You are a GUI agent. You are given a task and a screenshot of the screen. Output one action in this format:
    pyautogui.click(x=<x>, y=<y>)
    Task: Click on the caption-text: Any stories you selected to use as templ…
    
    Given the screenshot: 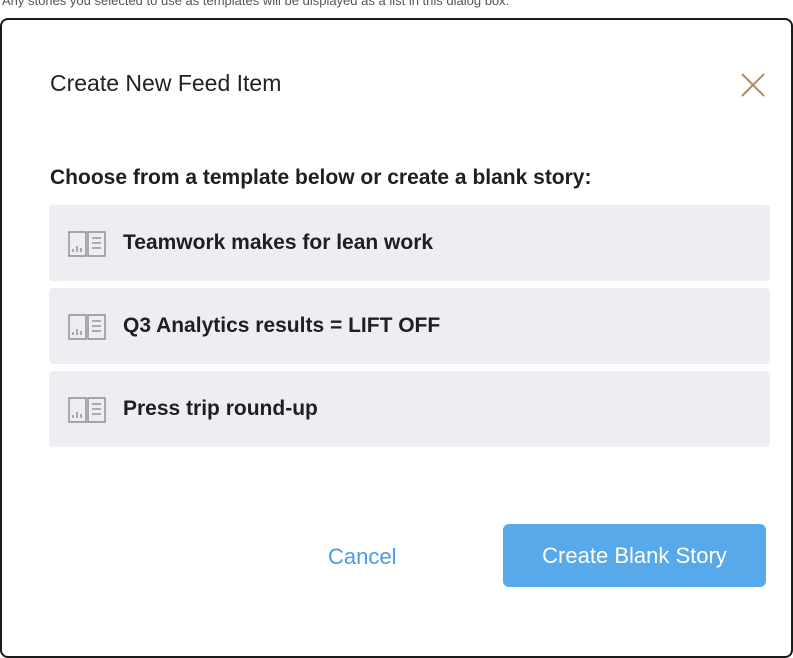 What is the action you would take?
    pyautogui.click(x=256, y=4)
    